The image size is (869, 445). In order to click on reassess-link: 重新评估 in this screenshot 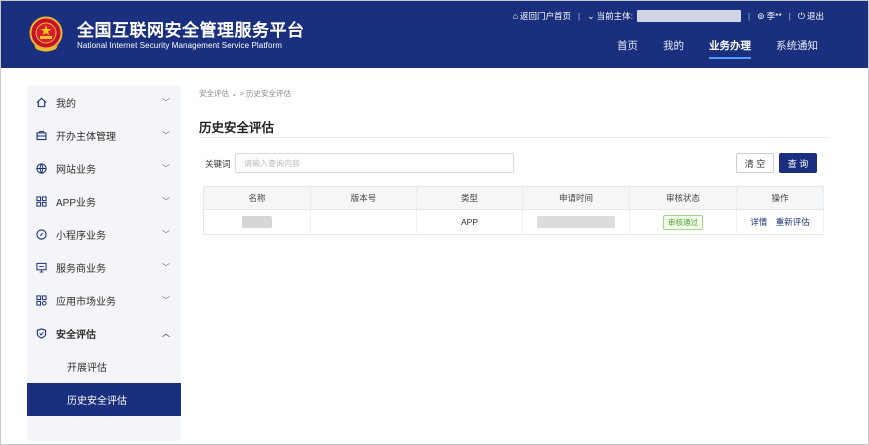, I will do `click(793, 222)`.